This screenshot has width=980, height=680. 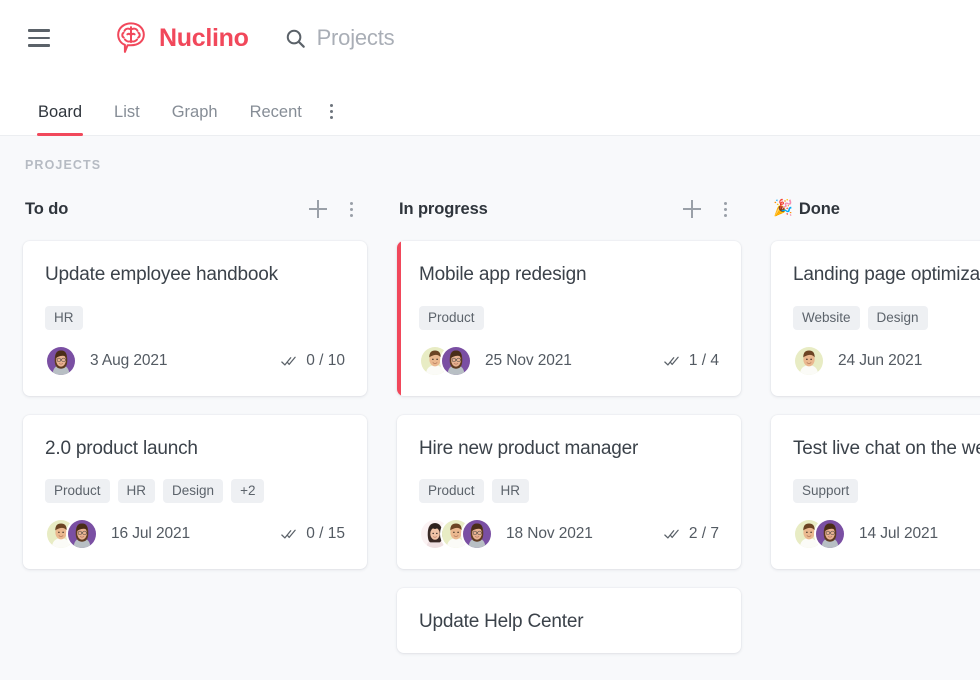 What do you see at coordinates (325, 360) in the screenshot?
I see `card-task-count: 0 / 10` at bounding box center [325, 360].